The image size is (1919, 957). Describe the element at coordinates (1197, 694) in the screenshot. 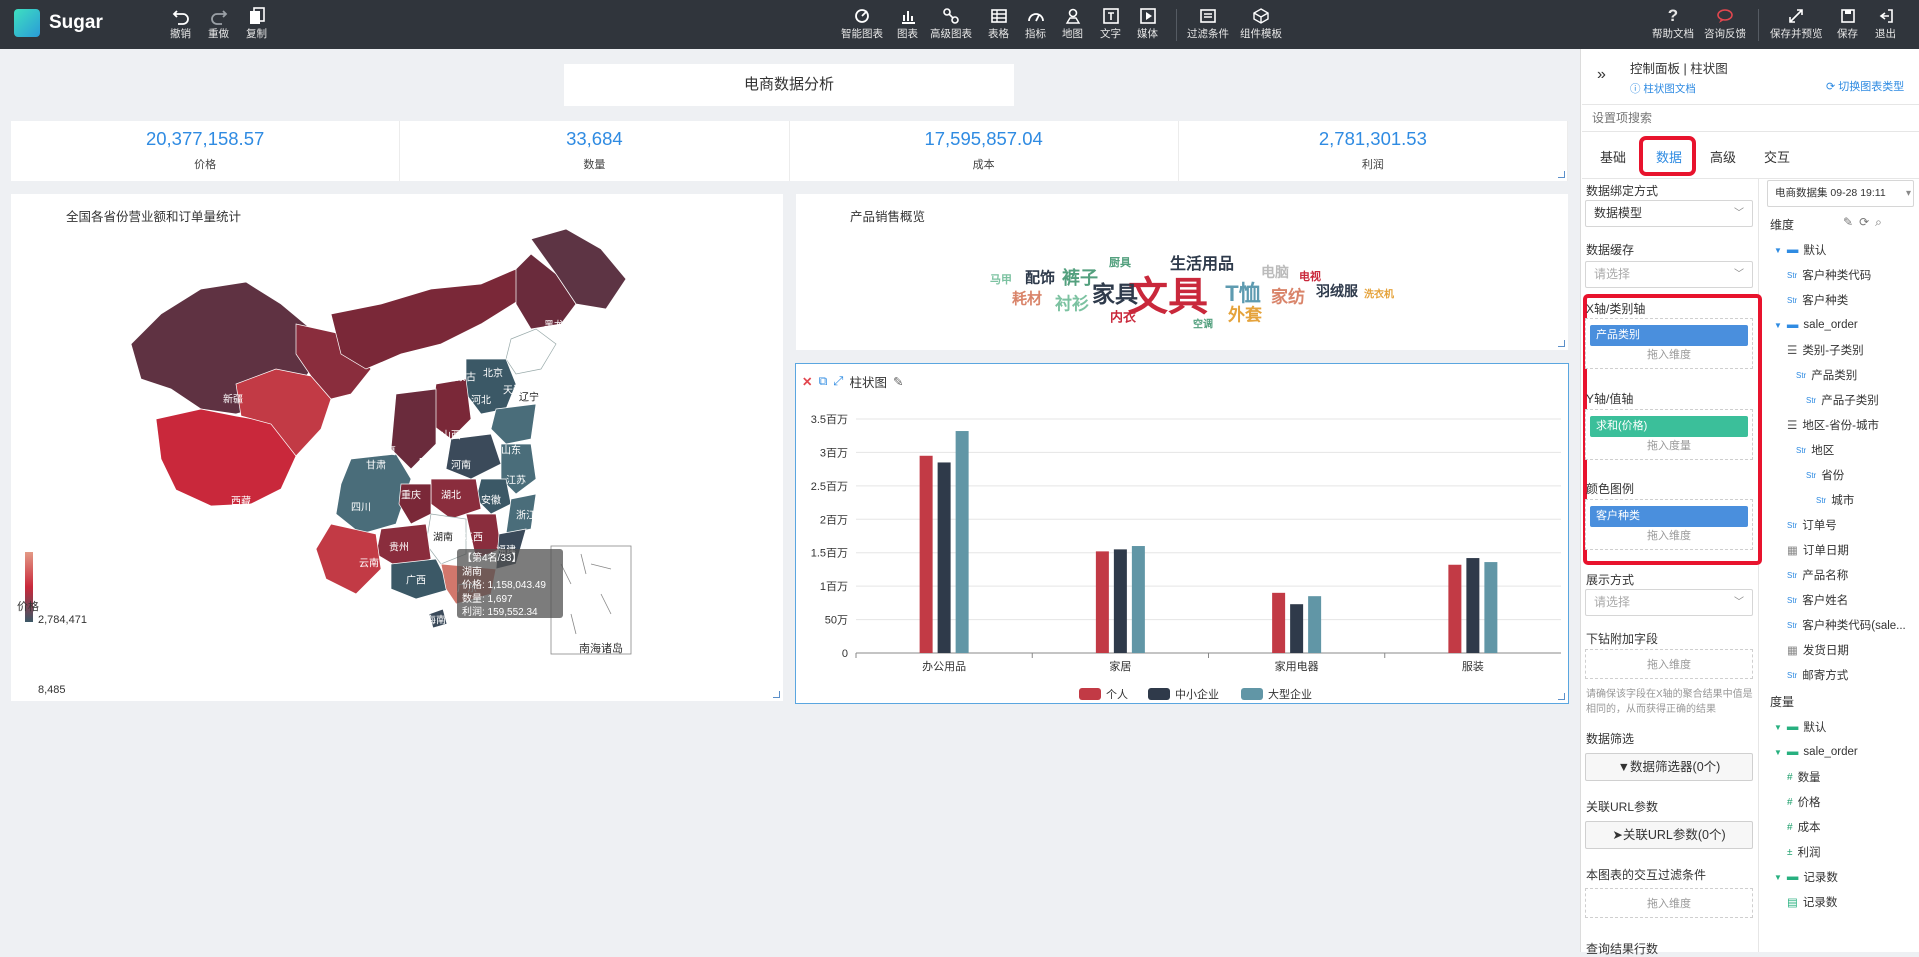

I see `legend-label: 中小企业` at that location.